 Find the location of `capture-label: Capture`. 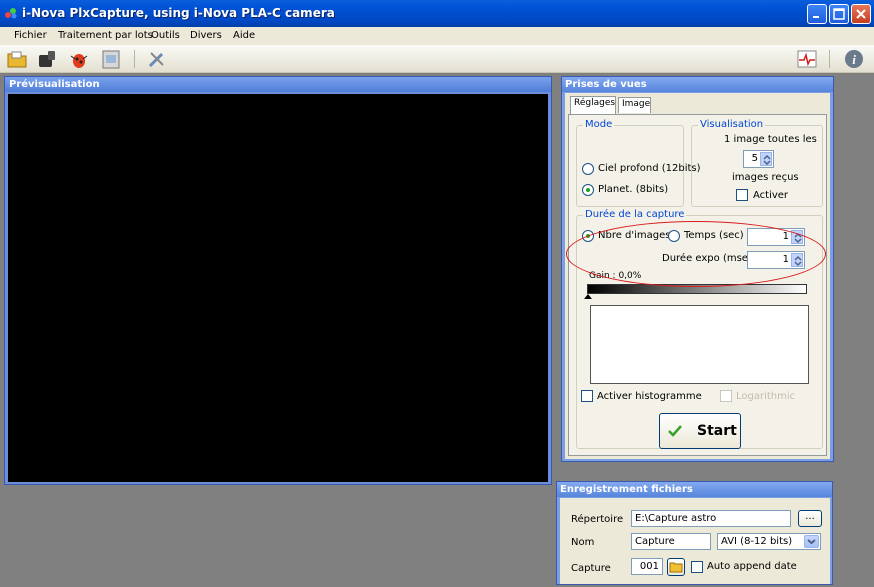

capture-label: Capture is located at coordinates (591, 568).